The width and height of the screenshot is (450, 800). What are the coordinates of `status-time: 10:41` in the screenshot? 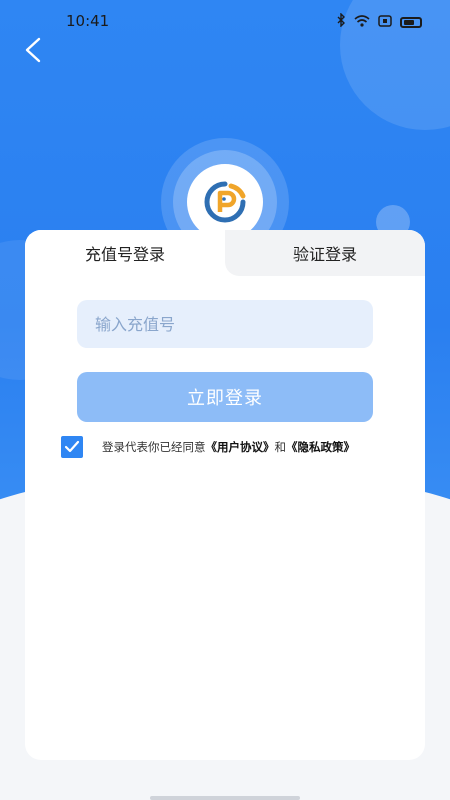 It's located at (88, 21).